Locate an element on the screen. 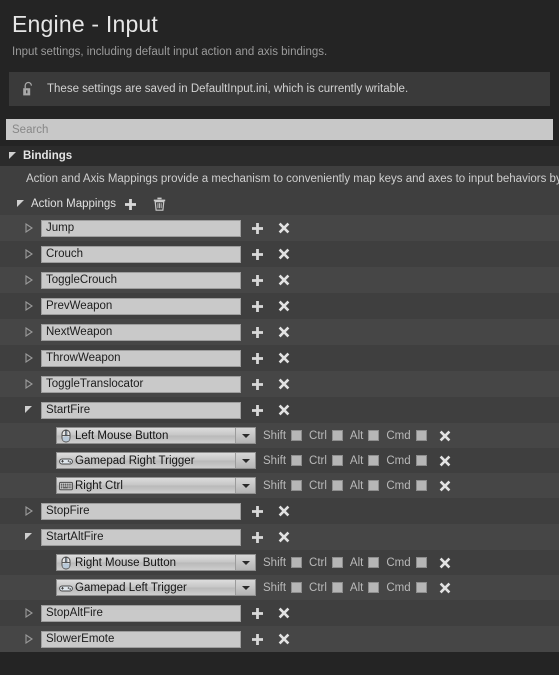  key-selector-dropdown: Right Ctrl is located at coordinates (156, 485).